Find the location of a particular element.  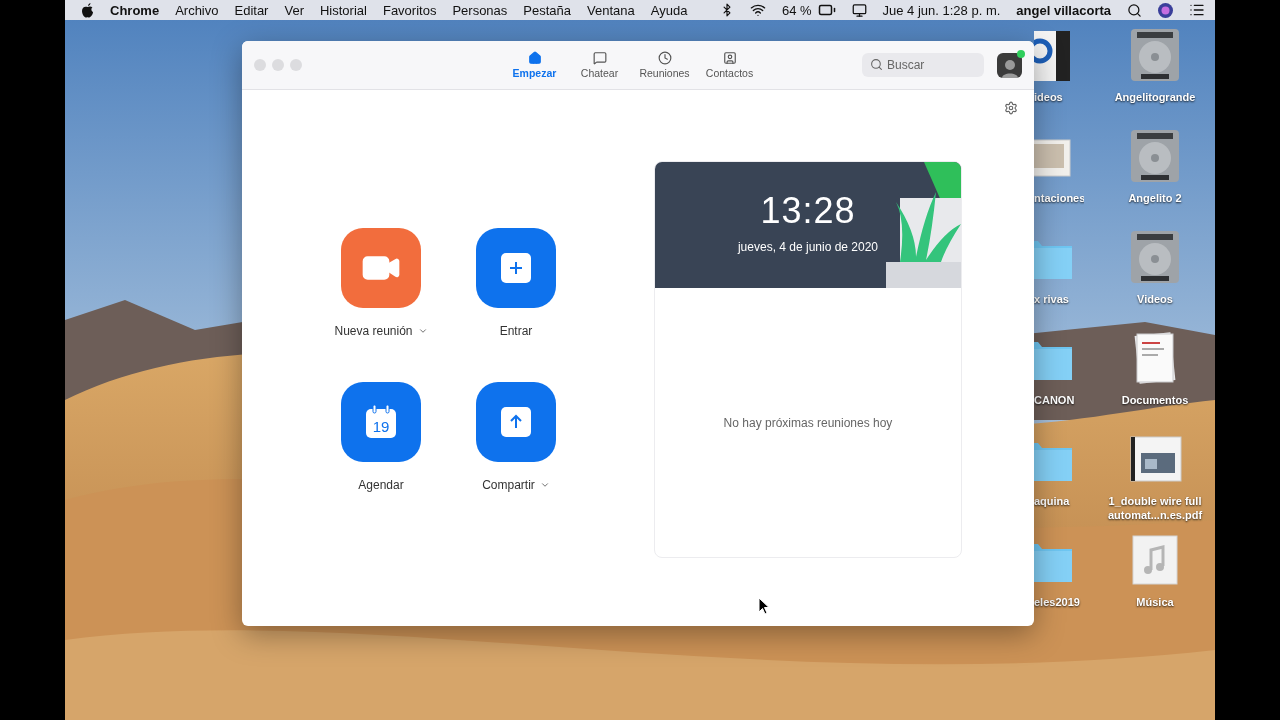

user-name: angel villacorta is located at coordinates (1063, 10).